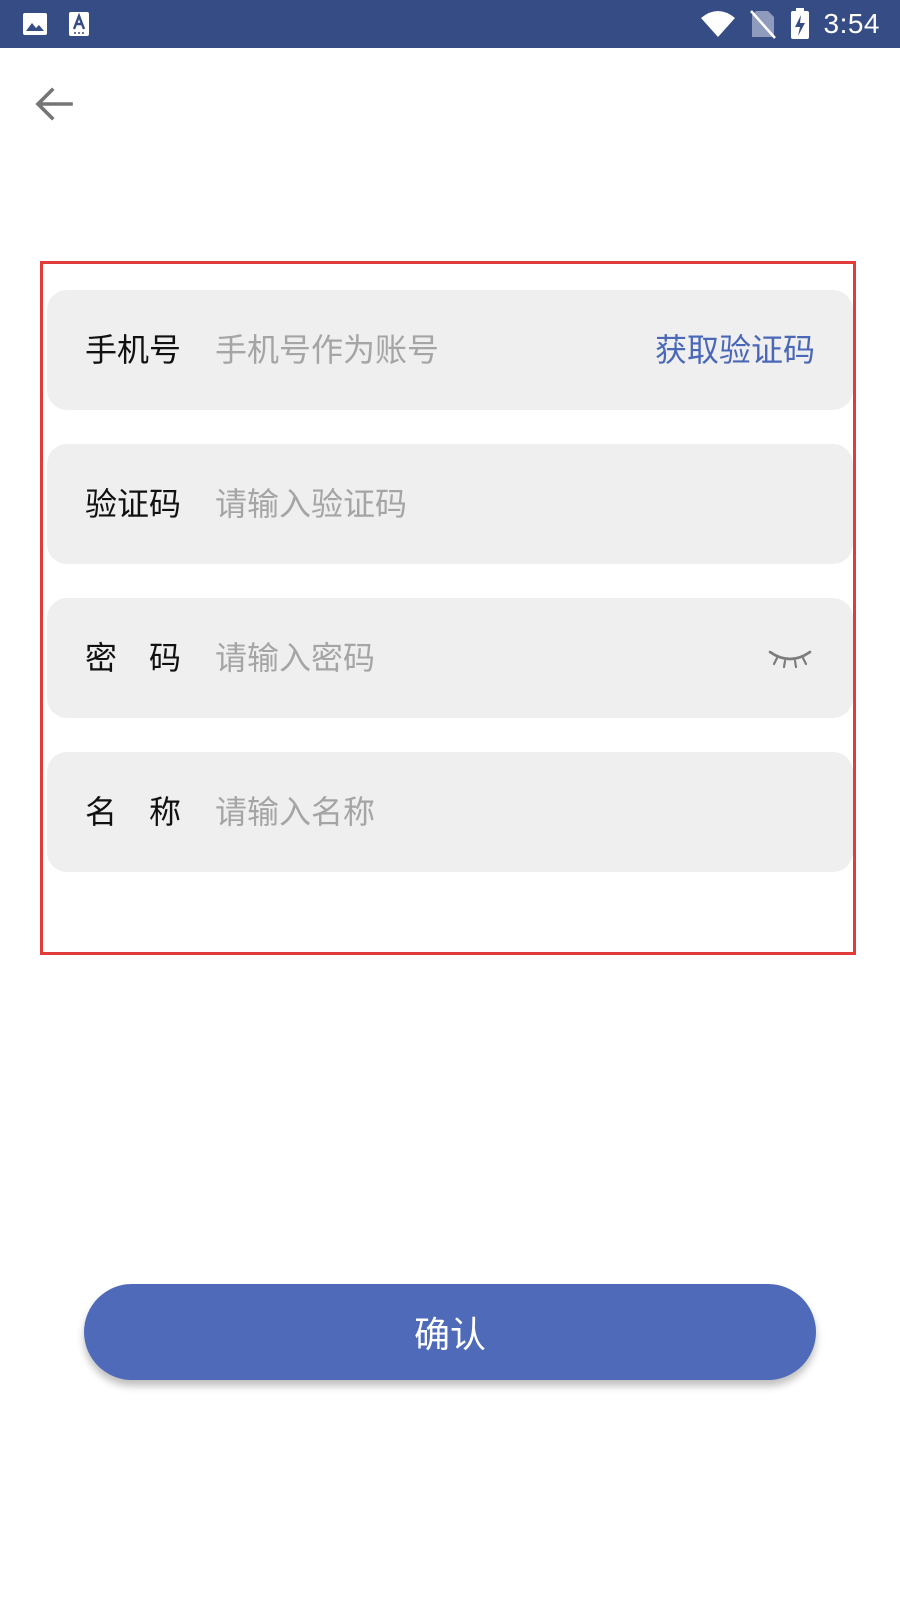 The image size is (900, 1600). Describe the element at coordinates (430, 350) in the screenshot. I see `phone-input` at that location.